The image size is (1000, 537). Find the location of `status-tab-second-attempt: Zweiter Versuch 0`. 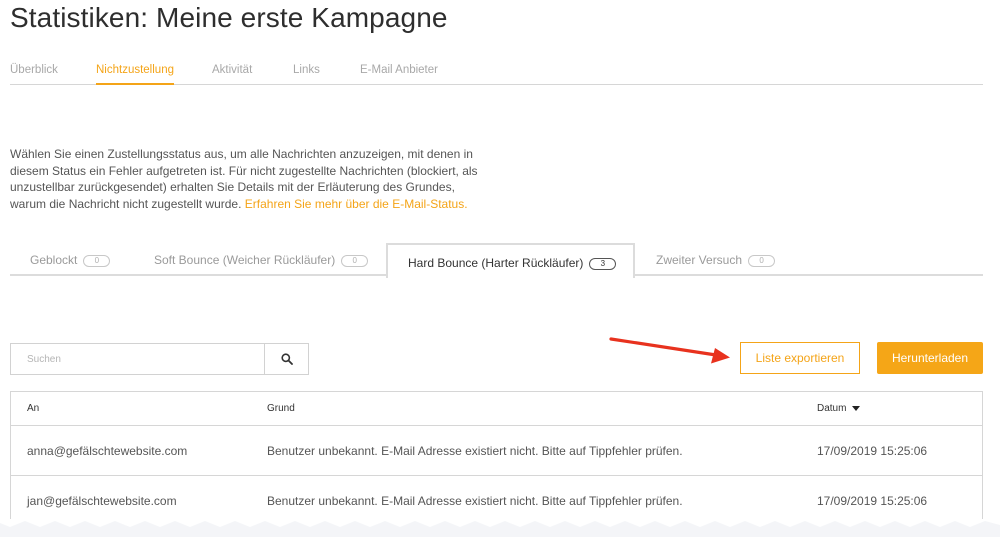

status-tab-second-attempt: Zweiter Versuch 0 is located at coordinates (716, 259).